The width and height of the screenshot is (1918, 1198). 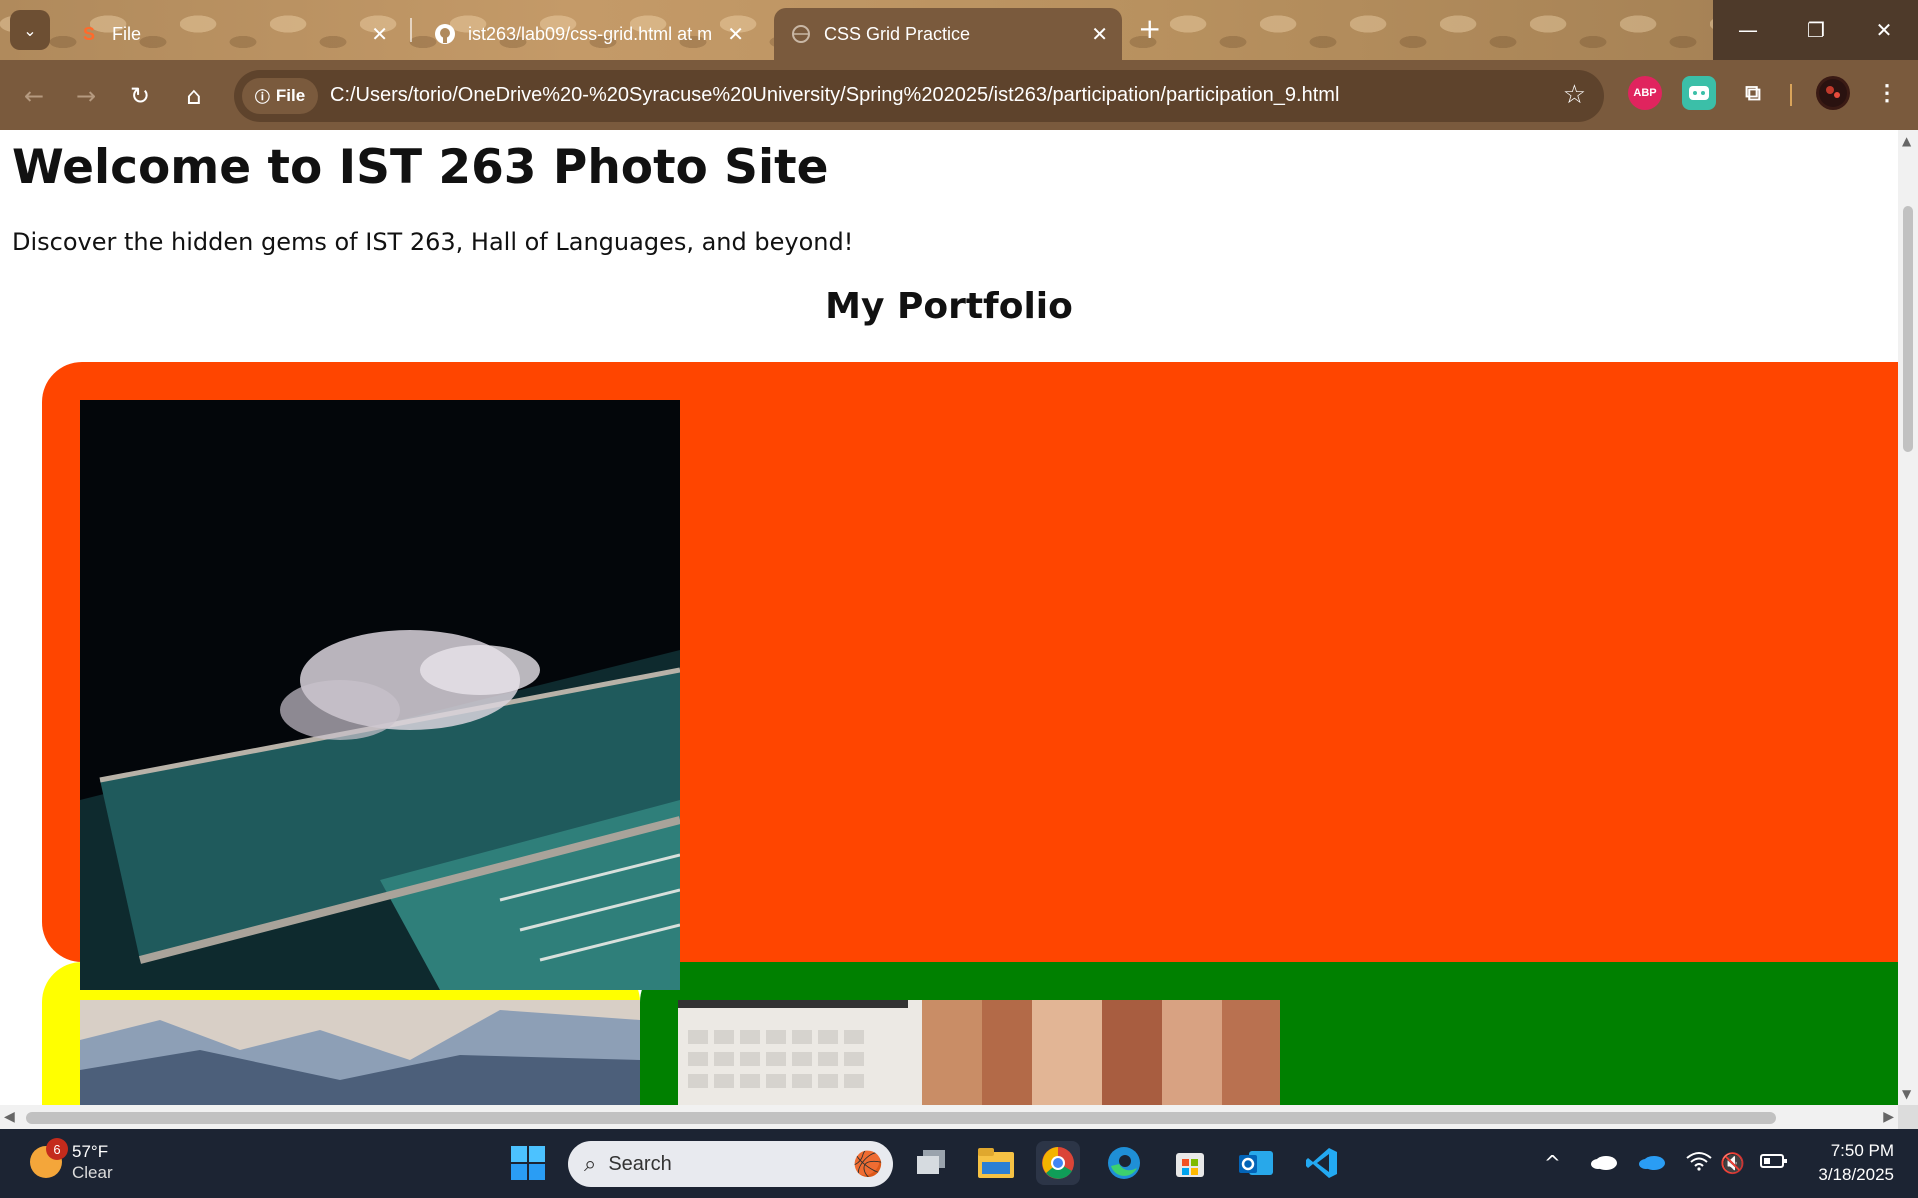 I want to click on info-icon: ⓘ, so click(x=262, y=97).